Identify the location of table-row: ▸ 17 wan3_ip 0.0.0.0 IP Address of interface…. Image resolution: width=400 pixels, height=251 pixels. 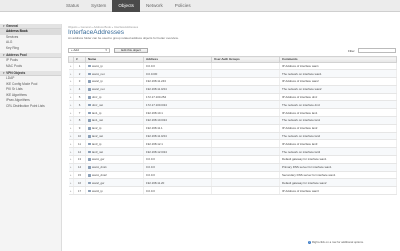
(232, 191).